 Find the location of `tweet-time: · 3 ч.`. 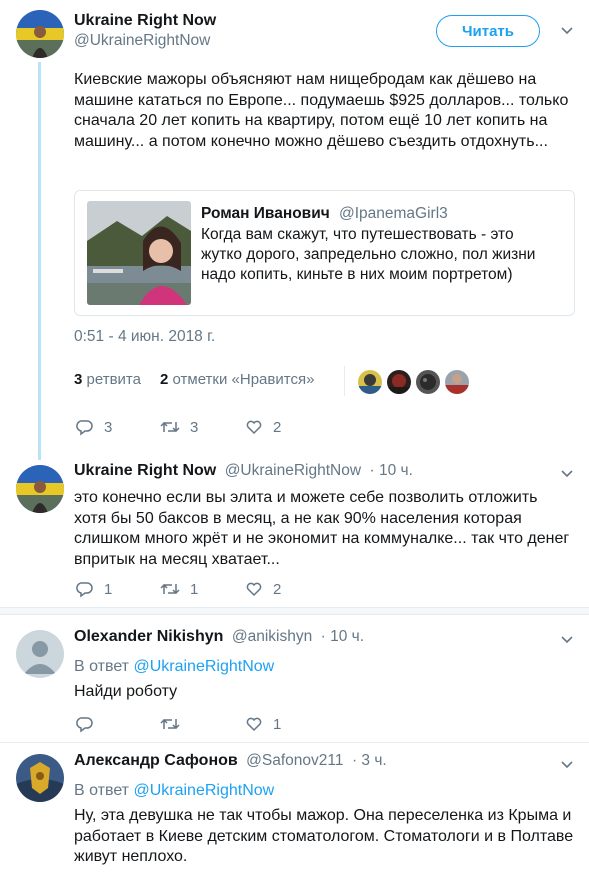

tweet-time: · 3 ч. is located at coordinates (369, 760).